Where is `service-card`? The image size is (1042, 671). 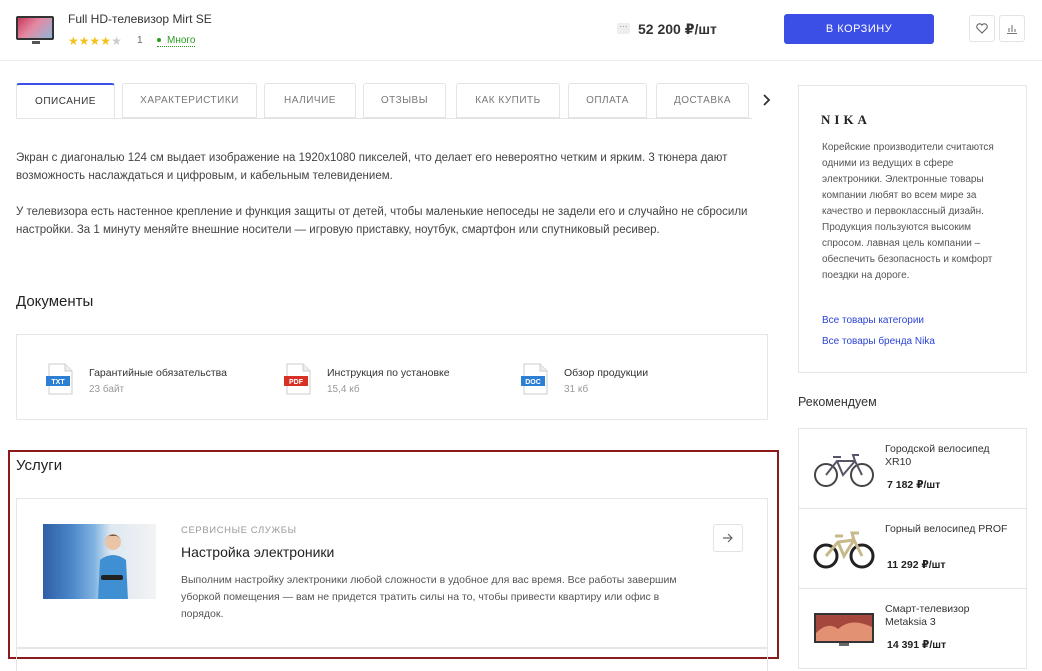
service-card is located at coordinates (392, 659).